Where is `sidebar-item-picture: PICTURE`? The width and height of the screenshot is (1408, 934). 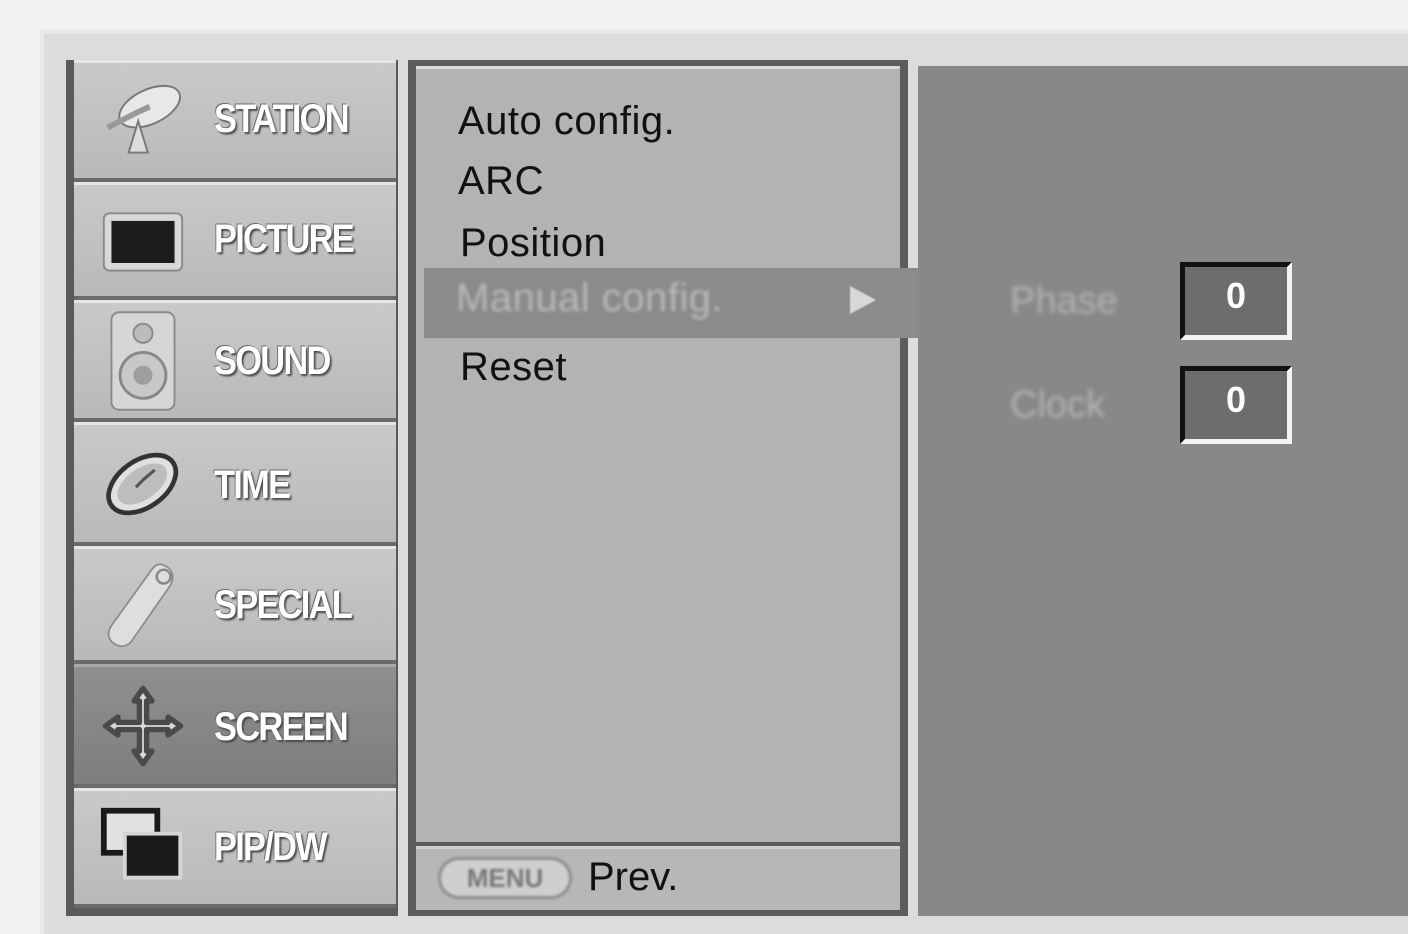
sidebar-item-picture: PICTURE is located at coordinates (235, 241).